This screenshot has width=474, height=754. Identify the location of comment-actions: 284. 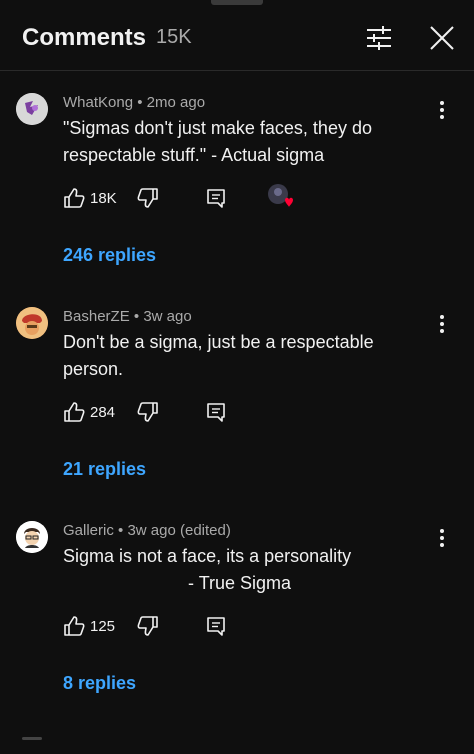
(153, 413).